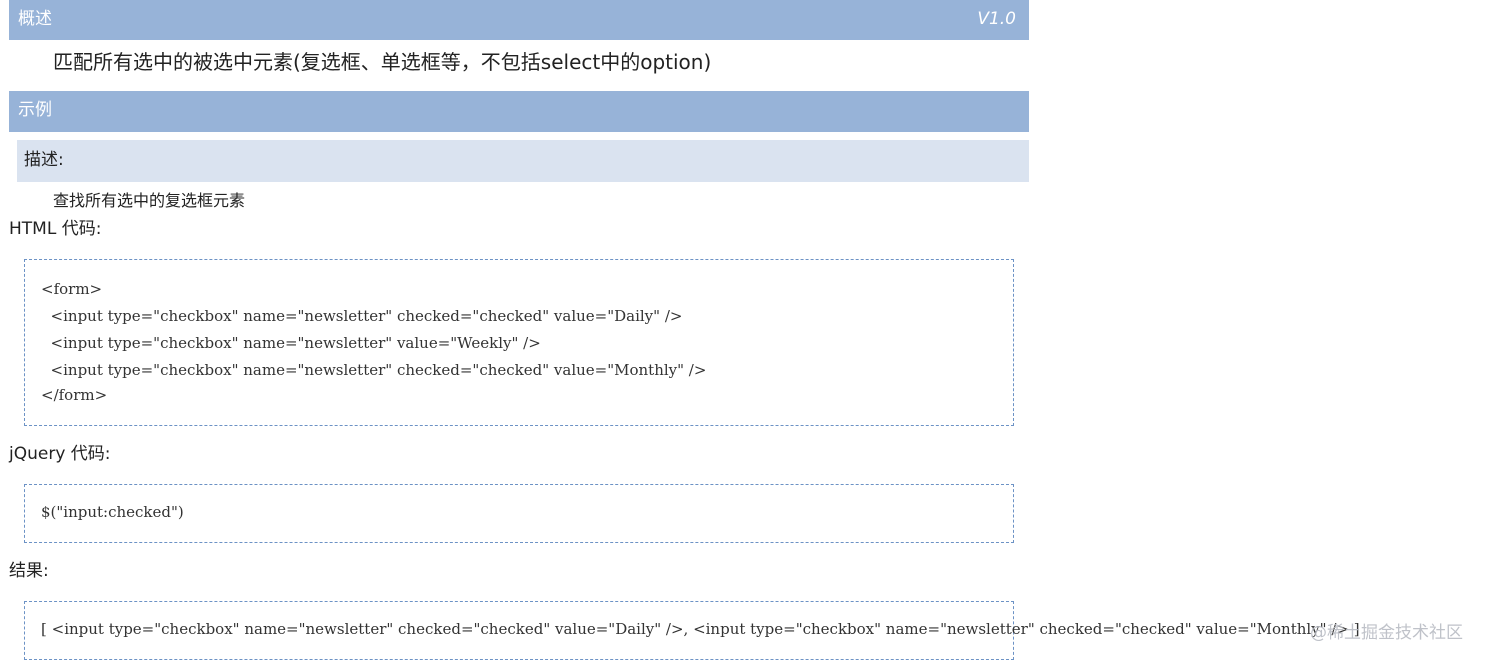  I want to click on description-label: 描述:, so click(44, 160).